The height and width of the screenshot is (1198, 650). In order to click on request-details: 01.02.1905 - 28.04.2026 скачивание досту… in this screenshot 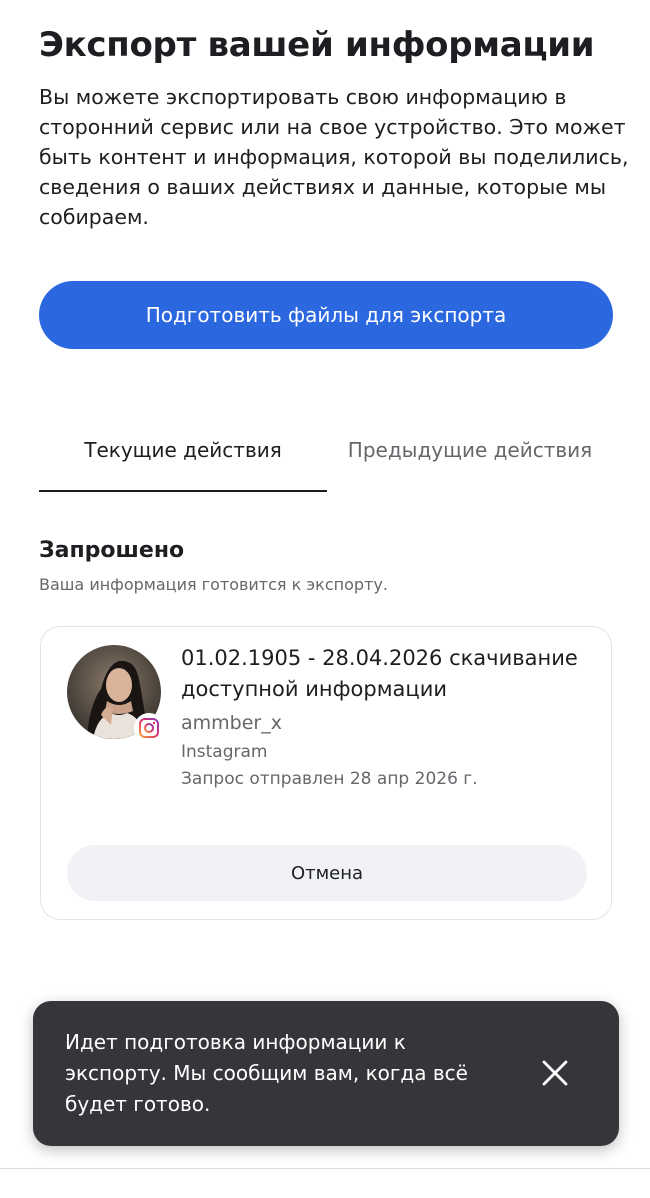, I will do `click(391, 718)`.